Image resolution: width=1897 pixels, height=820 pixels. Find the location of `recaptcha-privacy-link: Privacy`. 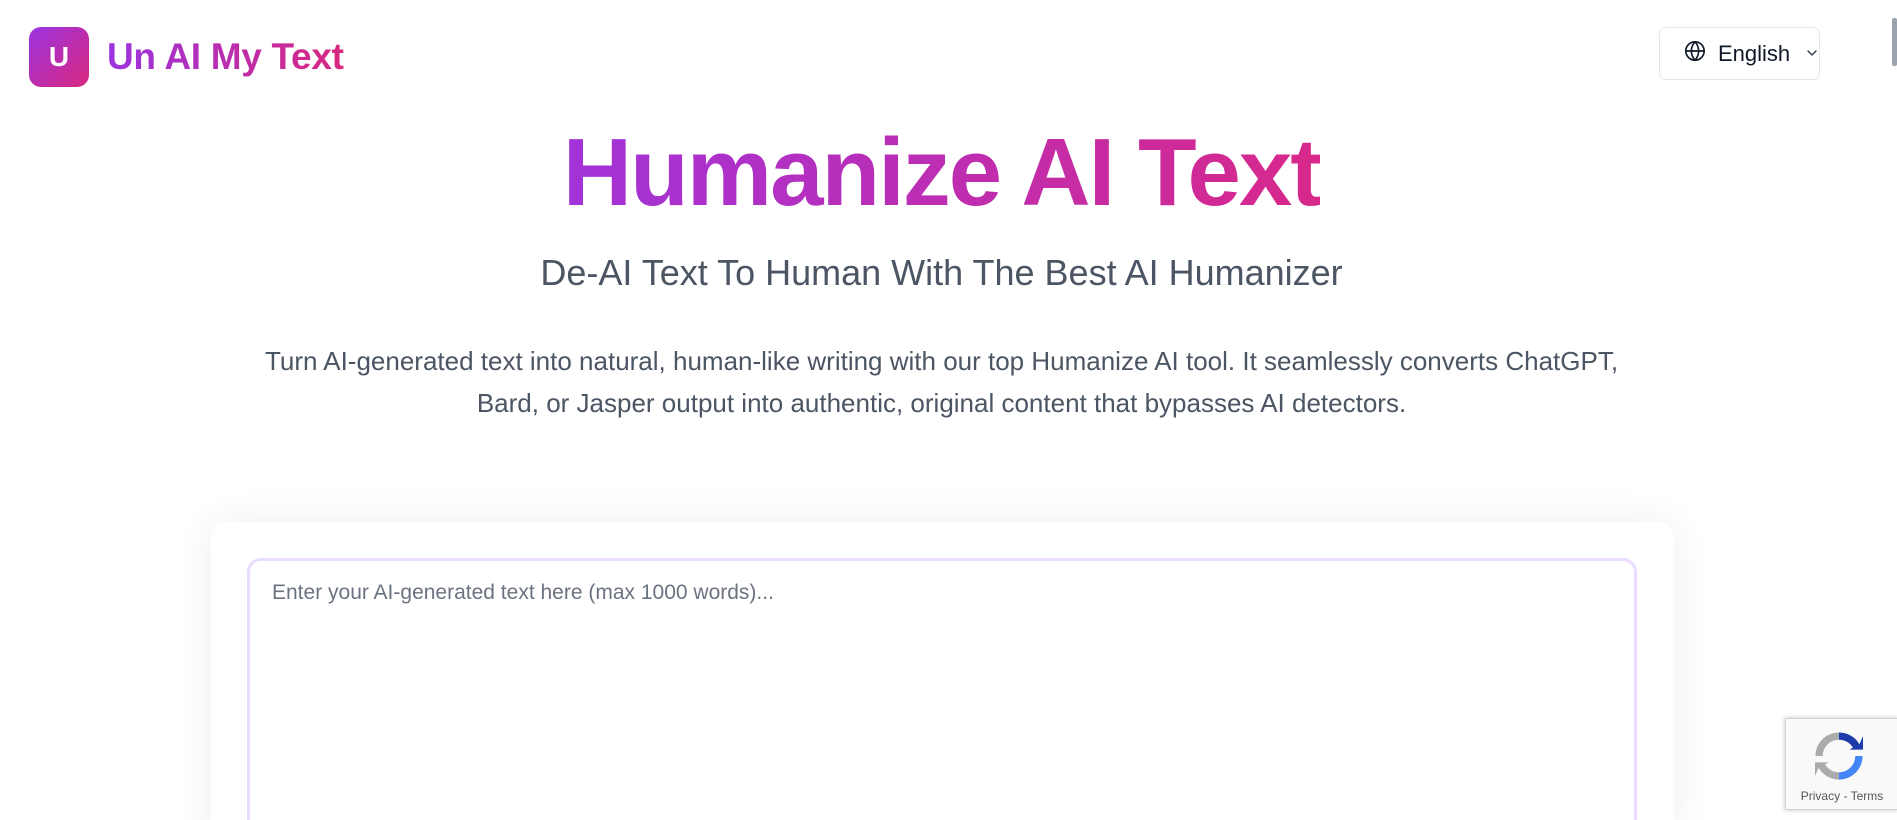

recaptcha-privacy-link: Privacy is located at coordinates (1820, 796).